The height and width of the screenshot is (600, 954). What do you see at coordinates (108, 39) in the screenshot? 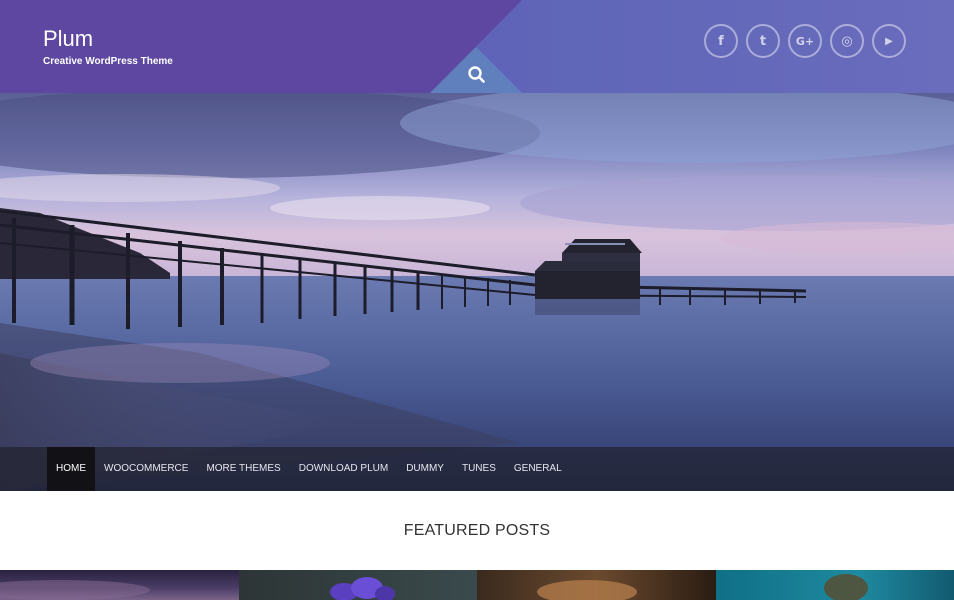
I see `site-title: Plum` at bounding box center [108, 39].